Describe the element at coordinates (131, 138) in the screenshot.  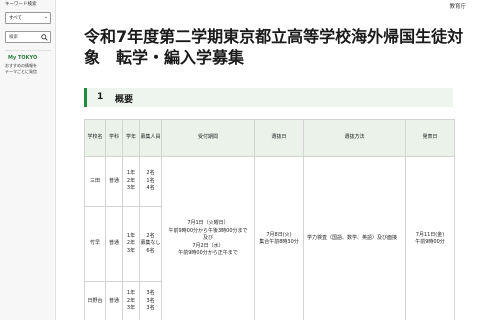
I see `header-grade: 学年` at that location.